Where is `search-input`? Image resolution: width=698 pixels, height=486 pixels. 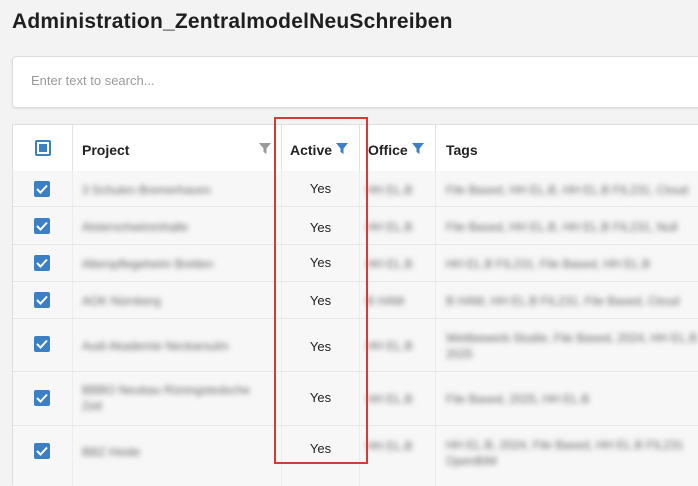 search-input is located at coordinates (331, 80).